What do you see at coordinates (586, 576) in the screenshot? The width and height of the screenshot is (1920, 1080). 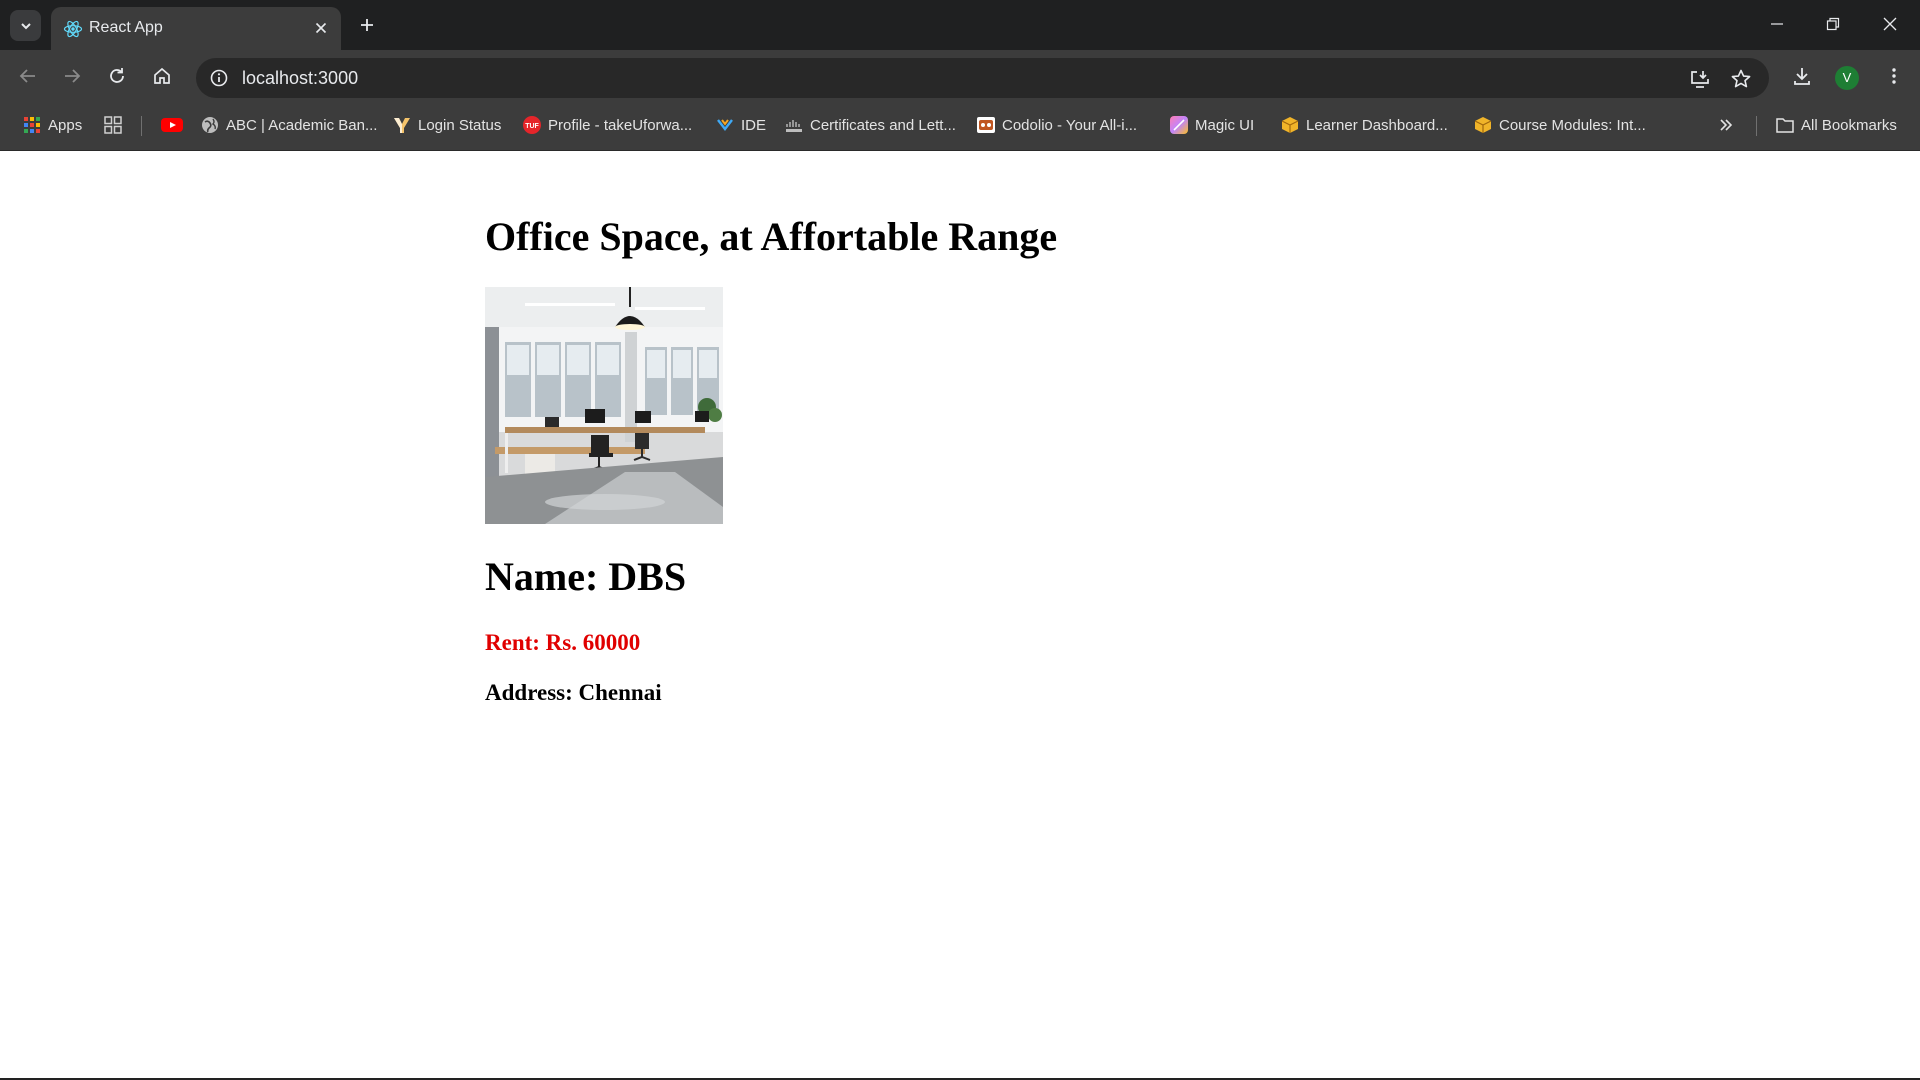 I see `office-name: Name: DBS` at bounding box center [586, 576].